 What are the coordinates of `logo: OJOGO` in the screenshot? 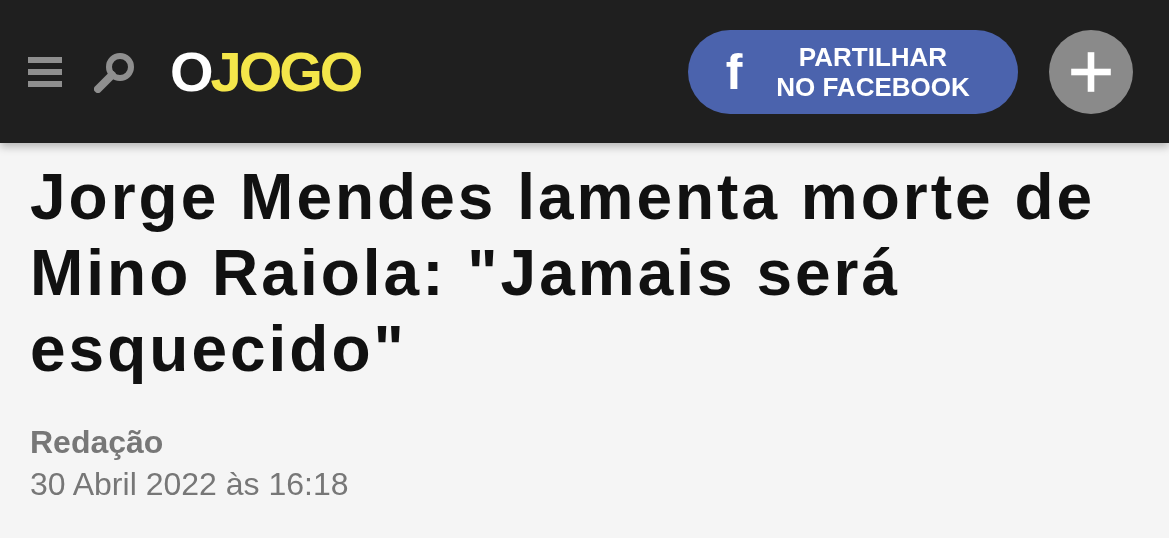 It's located at (265, 71).